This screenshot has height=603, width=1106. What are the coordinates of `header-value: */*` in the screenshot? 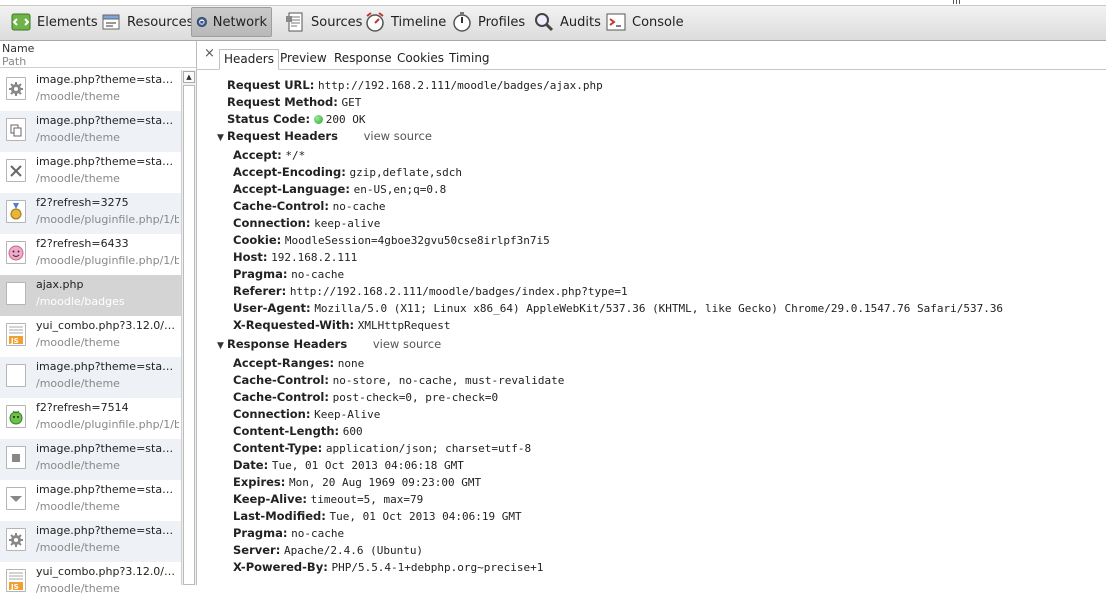 It's located at (295, 155).